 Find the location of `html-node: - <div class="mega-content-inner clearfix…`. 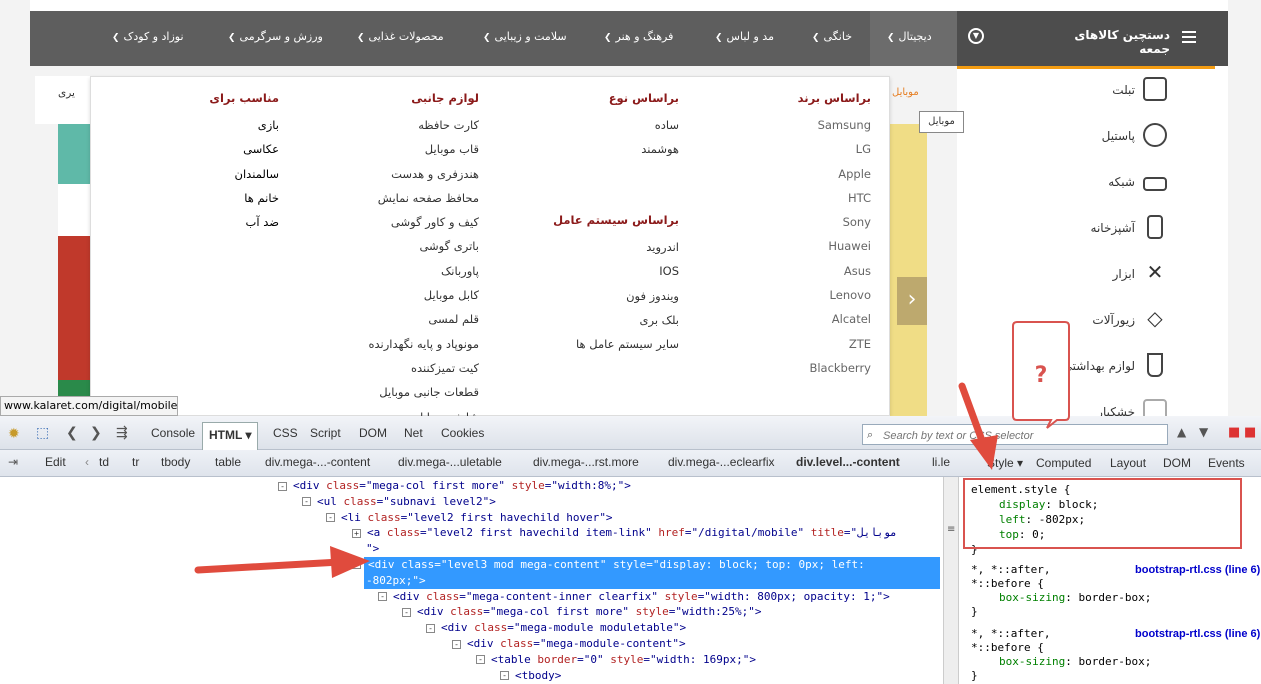

html-node: - <div class="mega-content-inner clearfix… is located at coordinates (445, 597).